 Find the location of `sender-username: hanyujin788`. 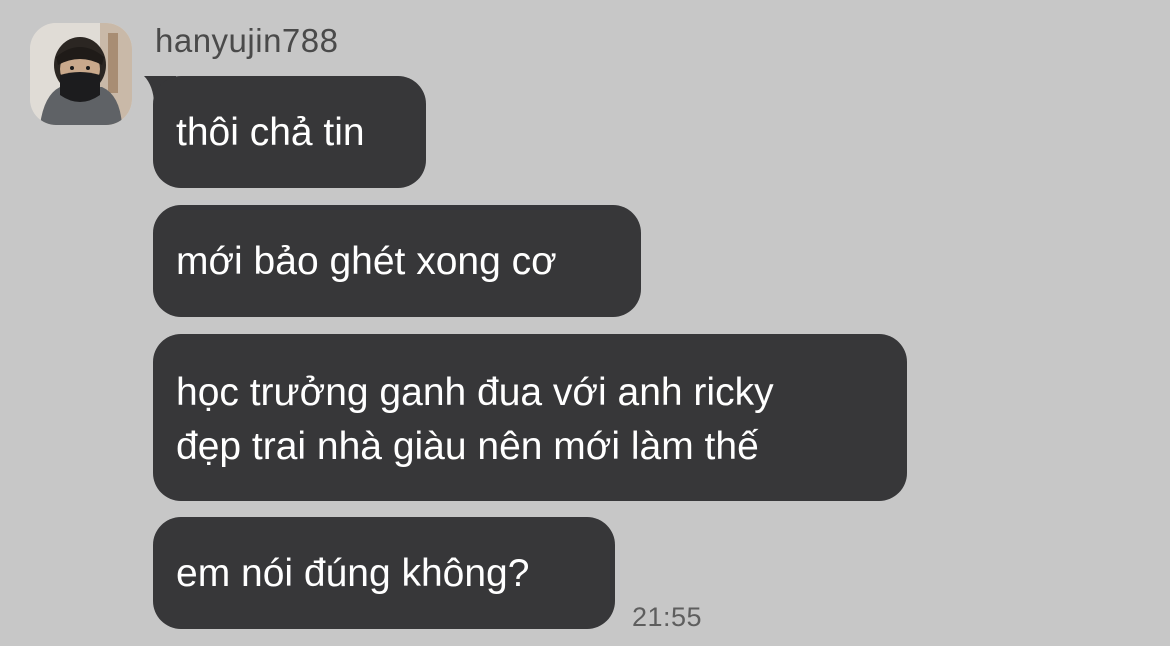

sender-username: hanyujin788 is located at coordinates (247, 41).